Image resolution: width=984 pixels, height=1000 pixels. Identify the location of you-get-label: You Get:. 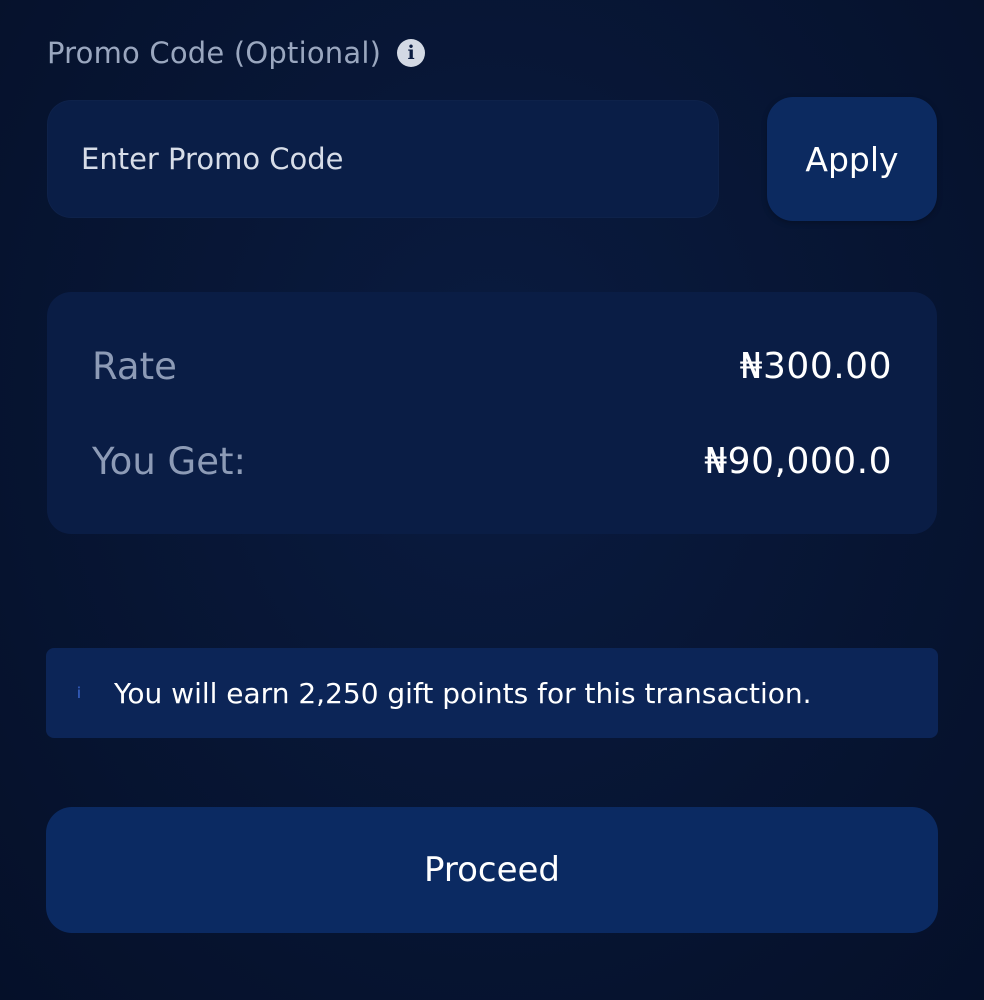
(169, 461).